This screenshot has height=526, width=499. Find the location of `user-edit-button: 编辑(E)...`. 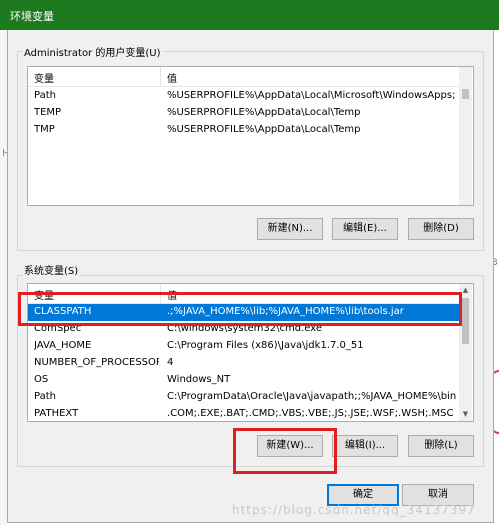

user-edit-button: 编辑(E)... is located at coordinates (365, 229).